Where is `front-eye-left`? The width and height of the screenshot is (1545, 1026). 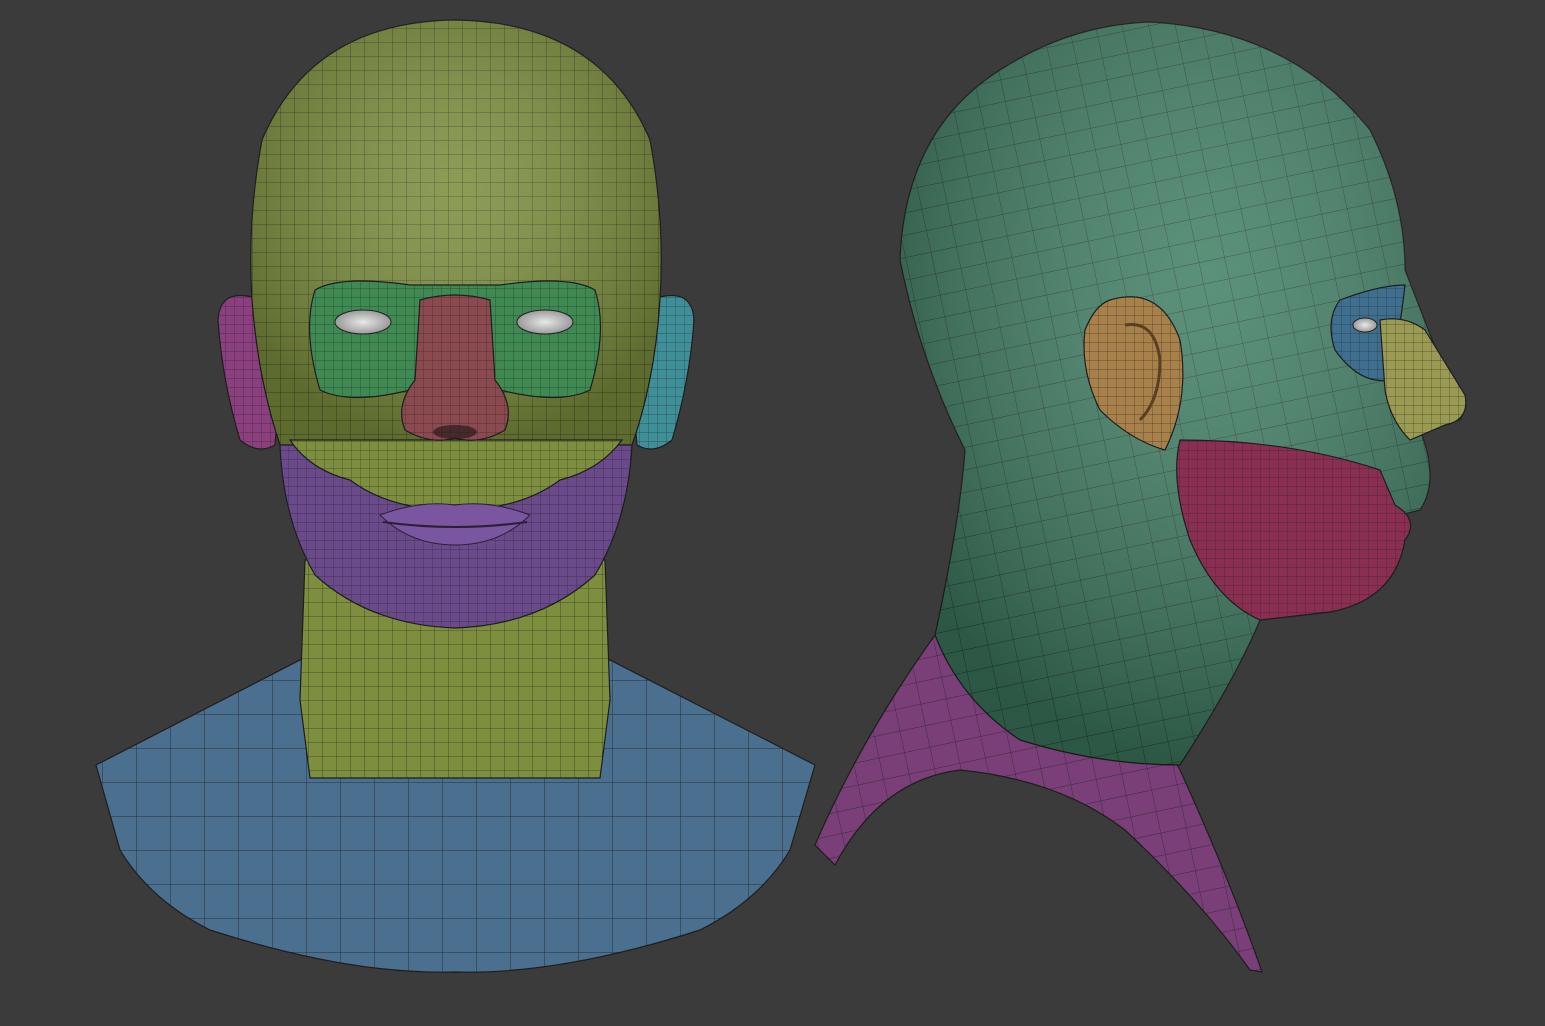
front-eye-left is located at coordinates (363, 322).